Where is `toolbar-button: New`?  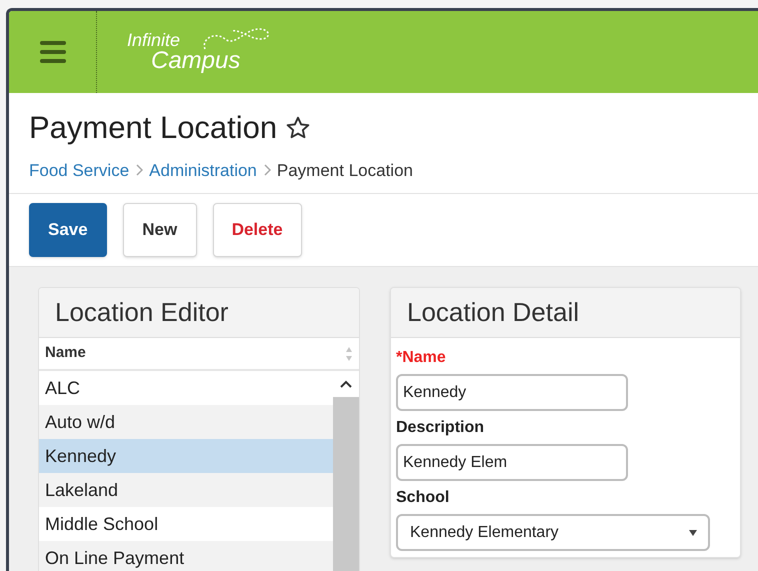 toolbar-button: New is located at coordinates (159, 230).